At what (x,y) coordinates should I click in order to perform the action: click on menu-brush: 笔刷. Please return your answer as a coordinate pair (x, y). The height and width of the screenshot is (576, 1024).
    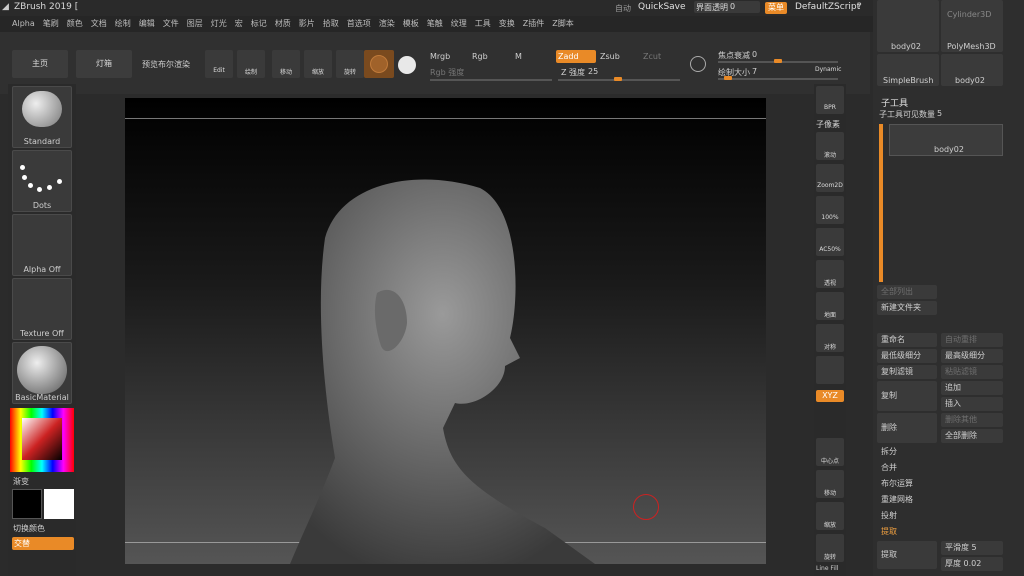
    Looking at the image, I should click on (51, 24).